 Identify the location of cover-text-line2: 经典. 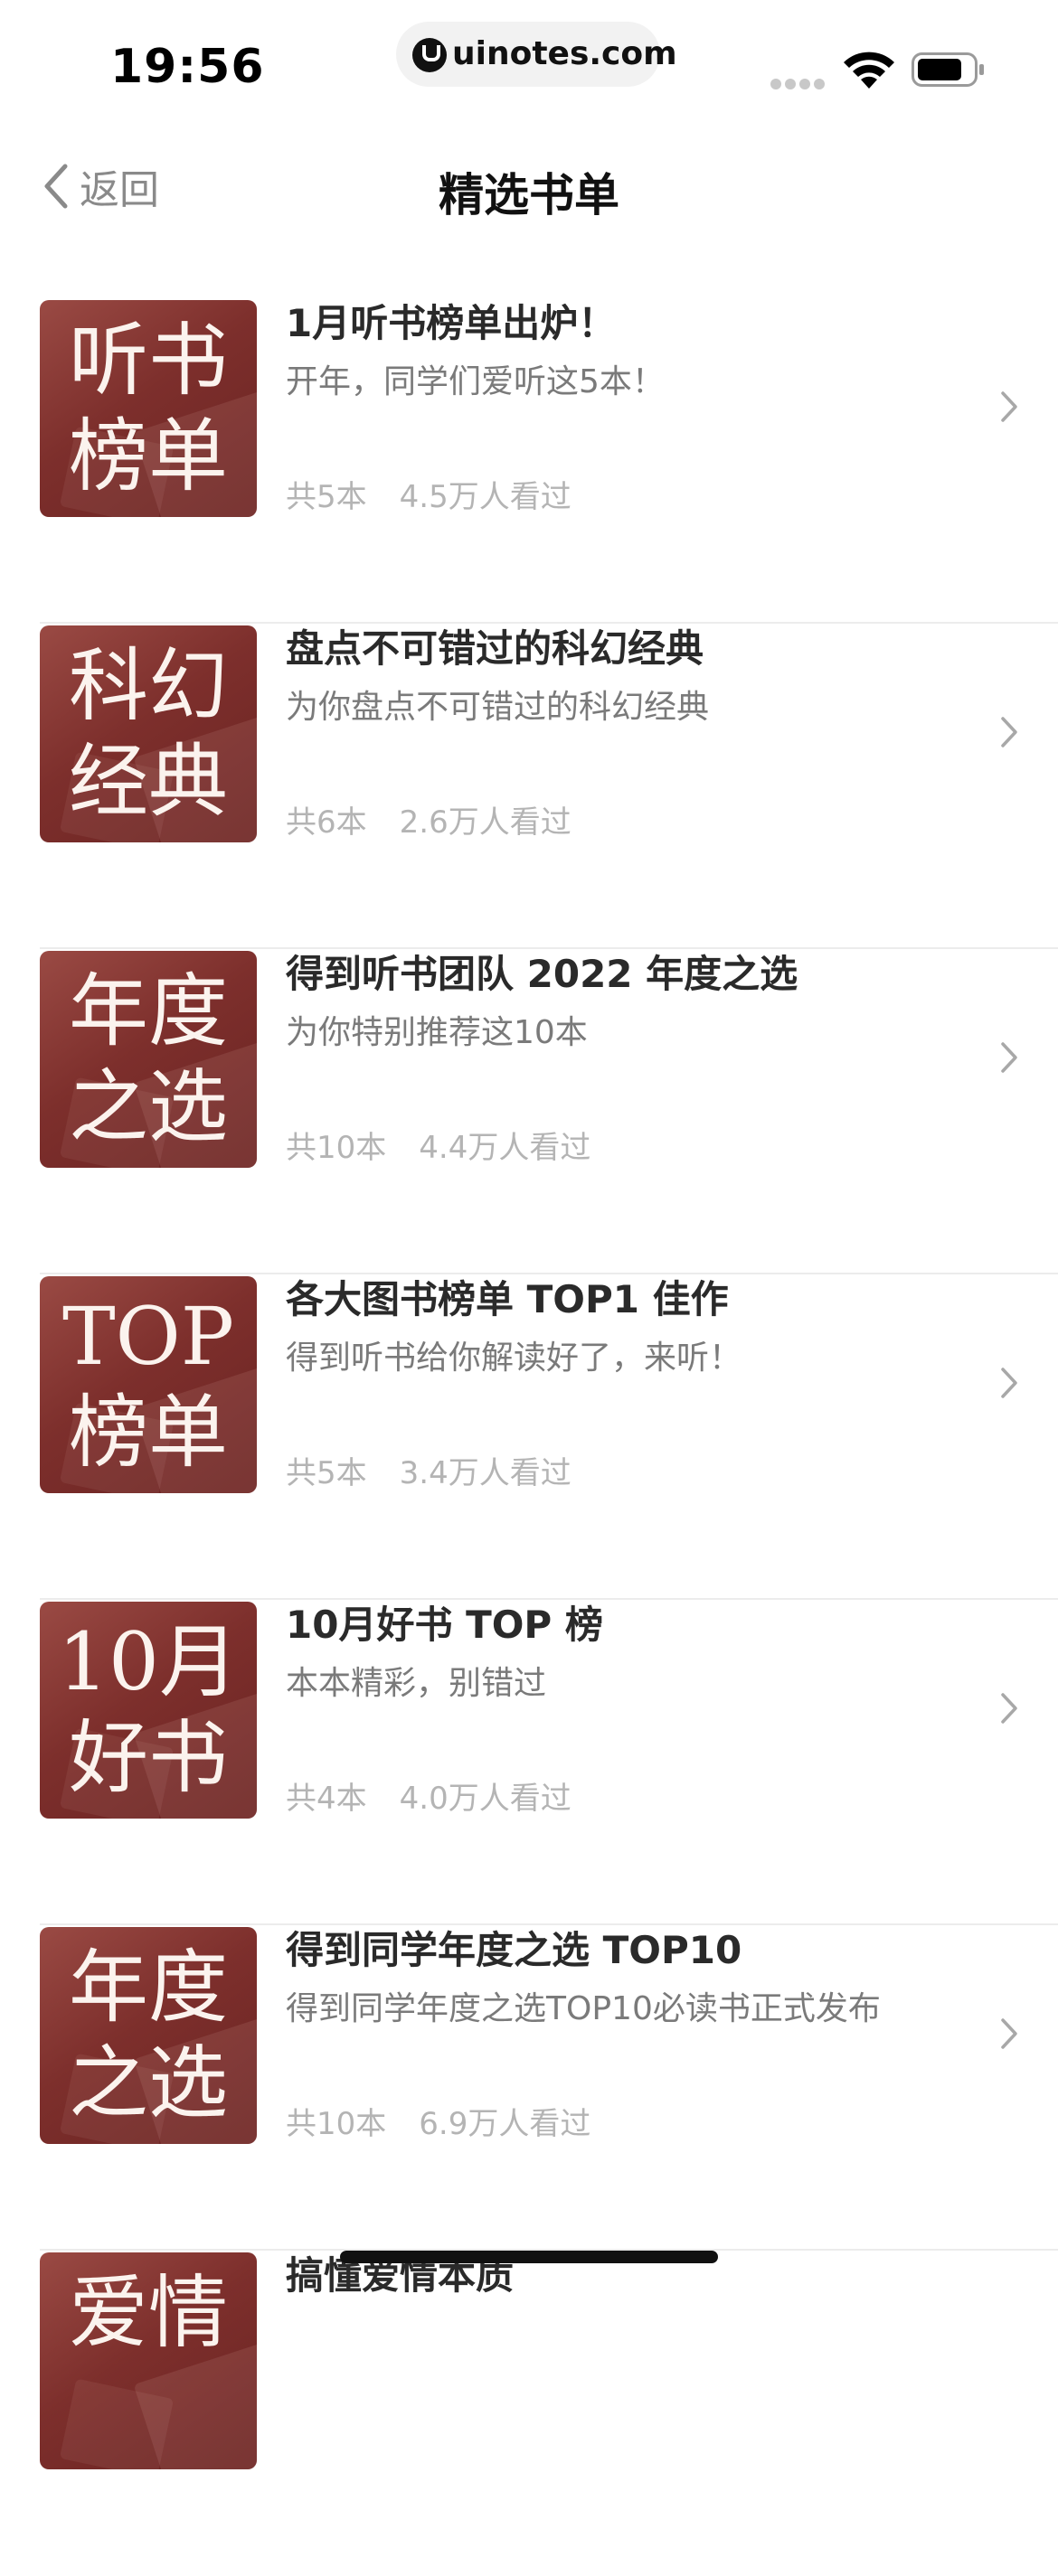
(148, 782).